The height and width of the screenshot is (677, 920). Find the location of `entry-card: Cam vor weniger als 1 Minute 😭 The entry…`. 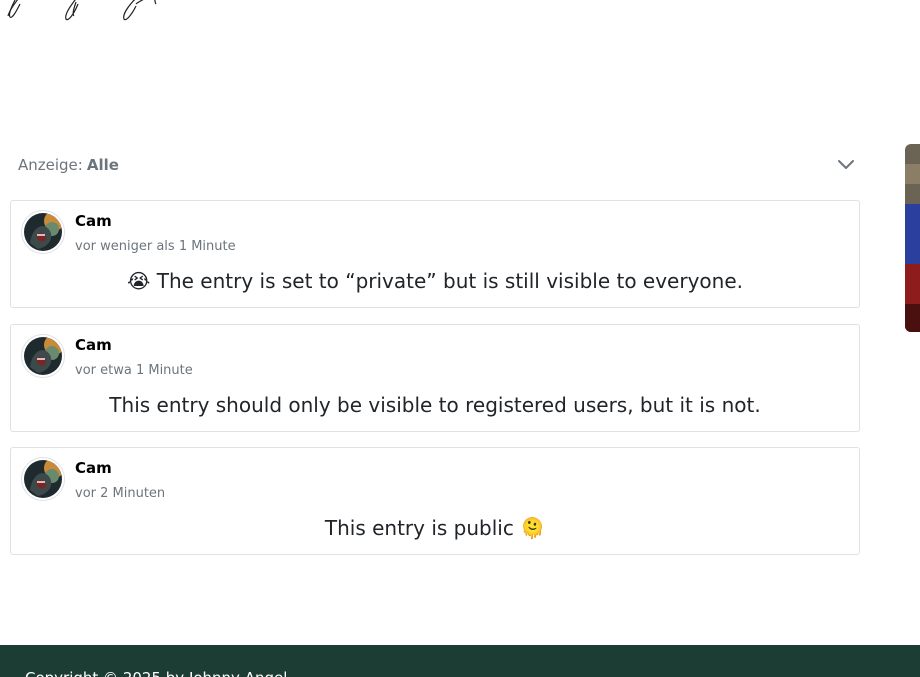

entry-card: Cam vor weniger als 1 Minute 😭 The entry… is located at coordinates (435, 254).